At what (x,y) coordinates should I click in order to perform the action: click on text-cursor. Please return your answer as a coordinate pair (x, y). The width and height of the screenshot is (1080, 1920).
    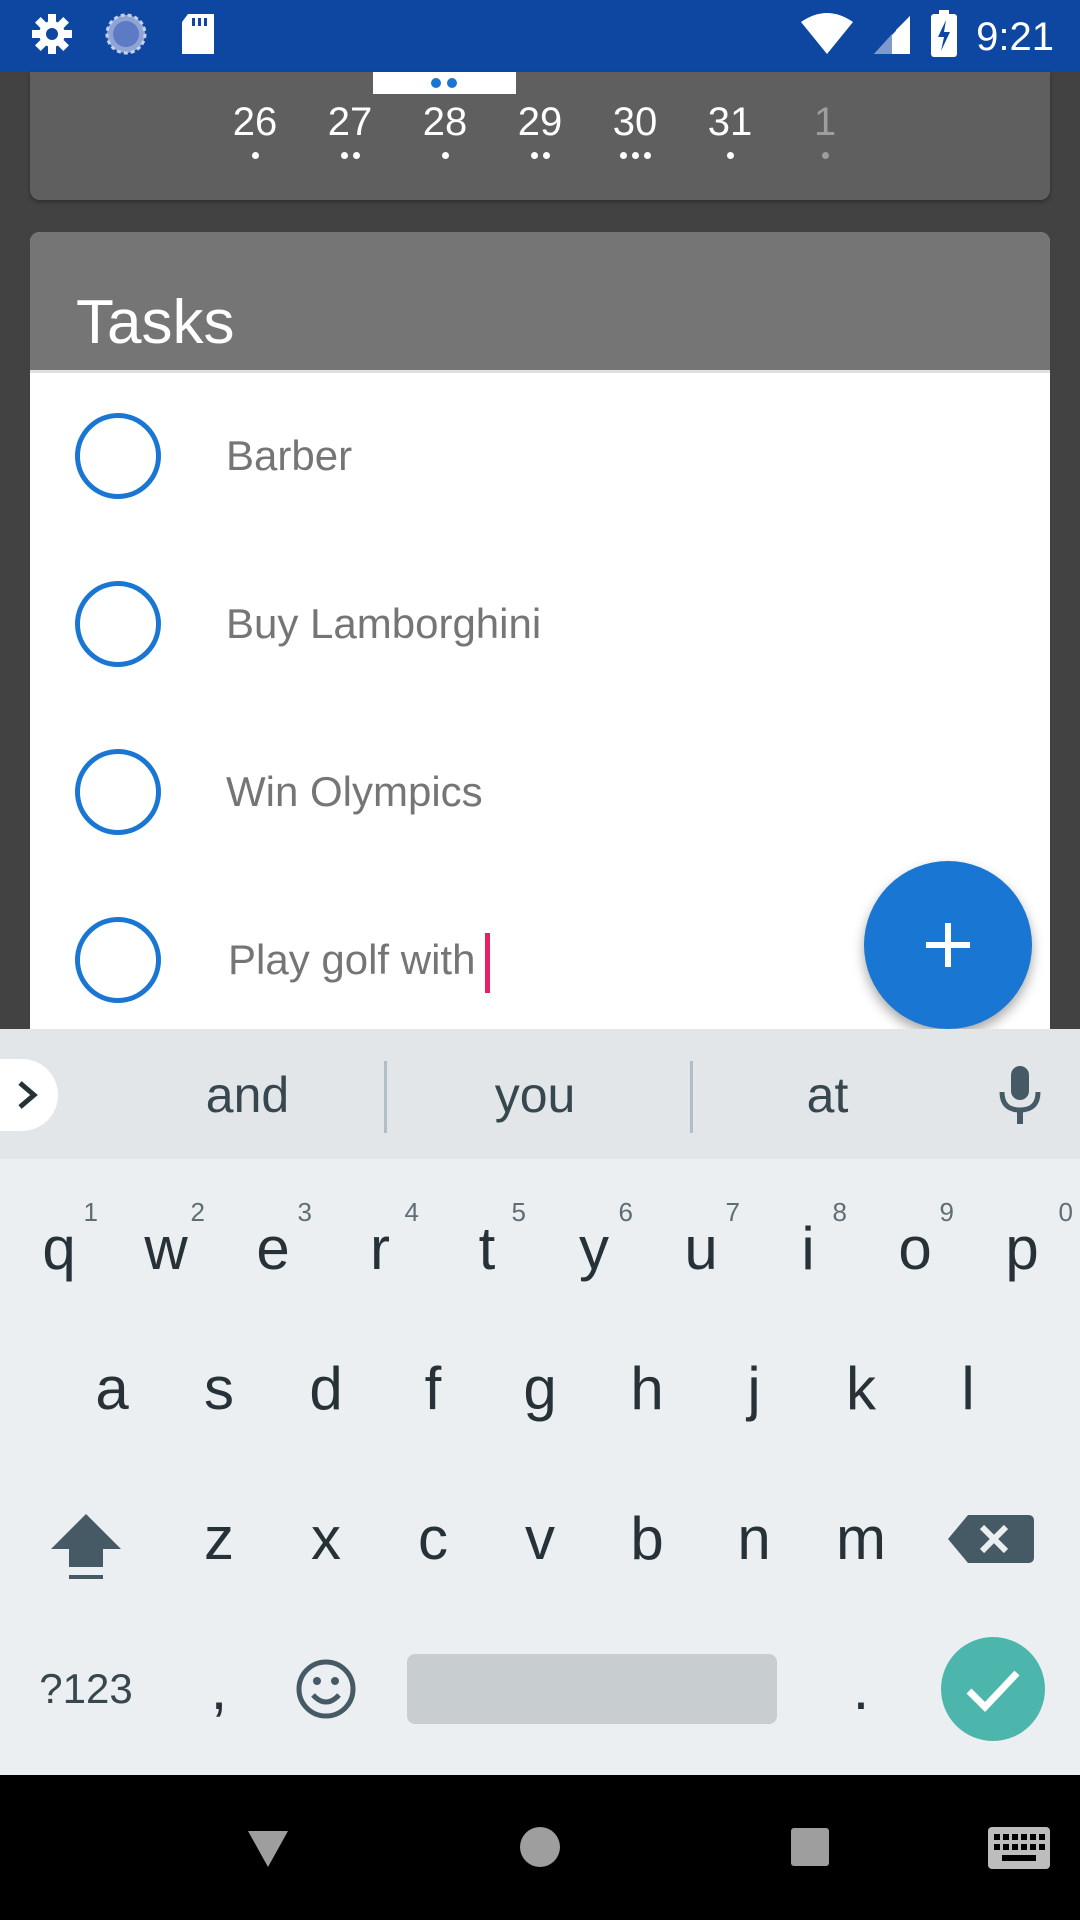
    Looking at the image, I should click on (488, 962).